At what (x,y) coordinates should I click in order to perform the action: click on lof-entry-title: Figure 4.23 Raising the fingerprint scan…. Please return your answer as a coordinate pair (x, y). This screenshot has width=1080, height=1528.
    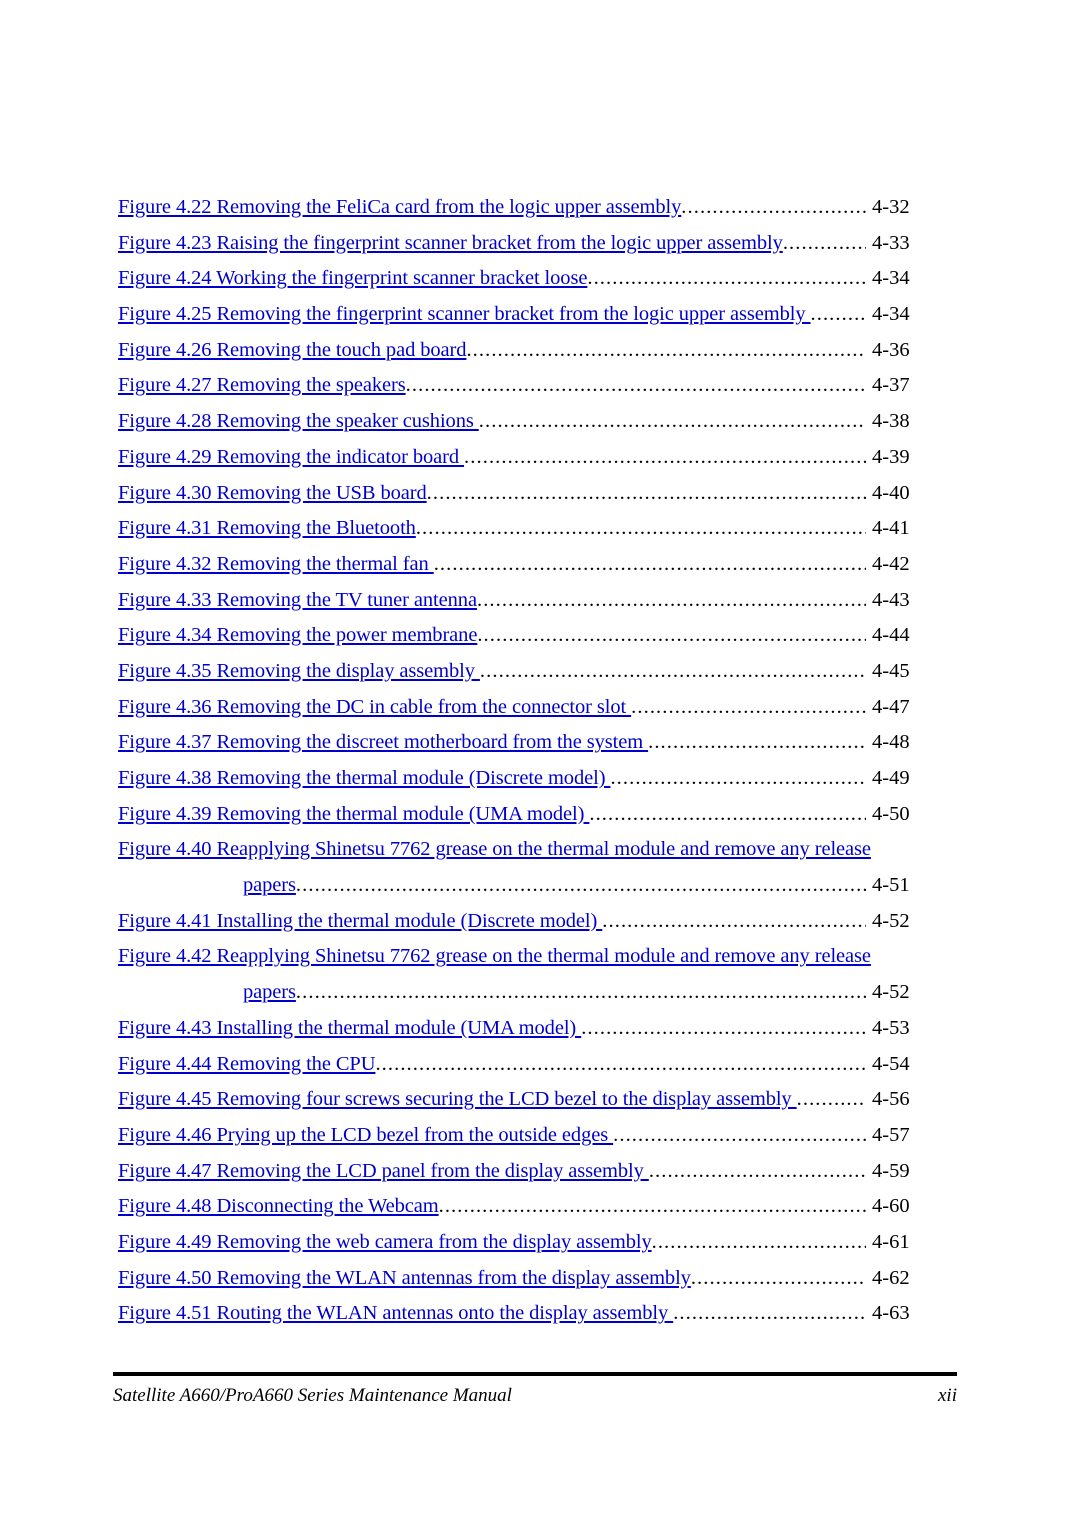
    Looking at the image, I should click on (450, 243).